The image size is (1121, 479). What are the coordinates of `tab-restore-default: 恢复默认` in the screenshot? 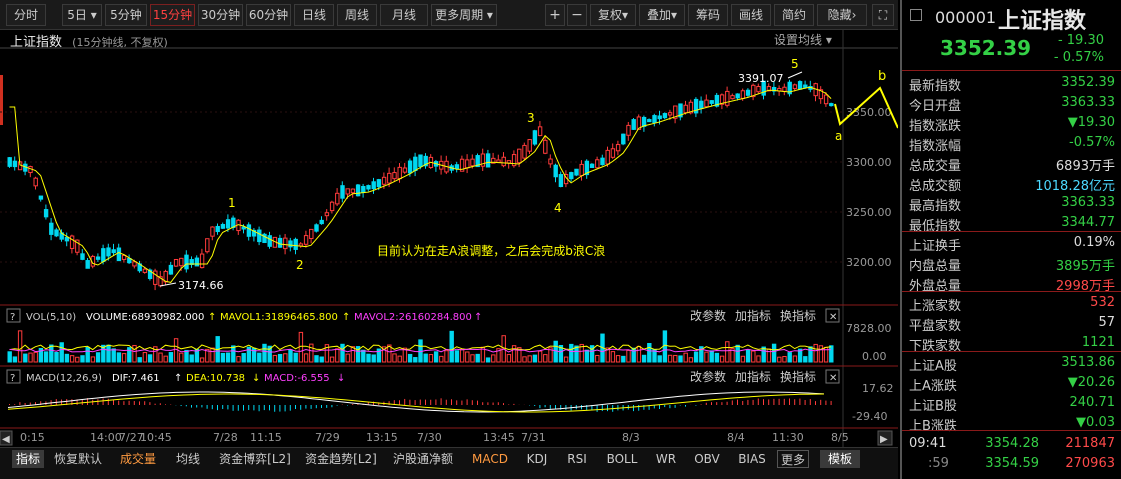 It's located at (78, 459).